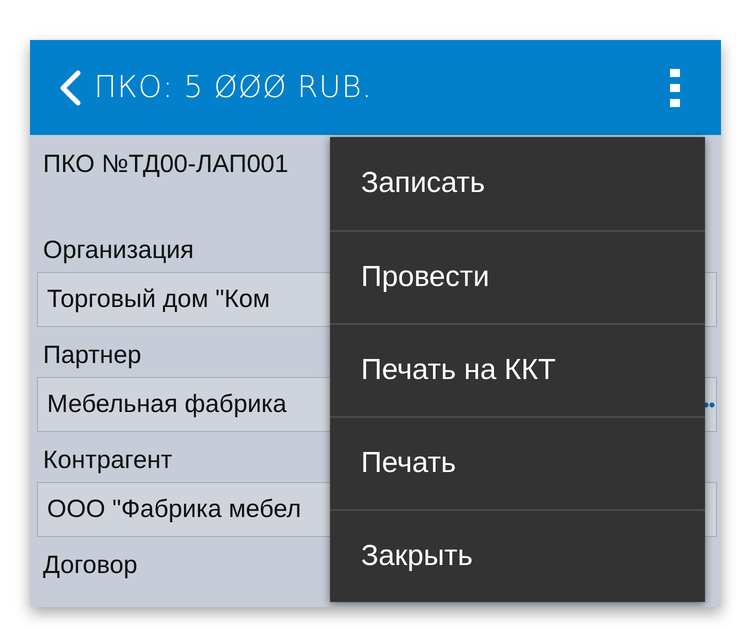  Describe the element at coordinates (90, 565) in the screenshot. I see `field-label: Договор` at that location.